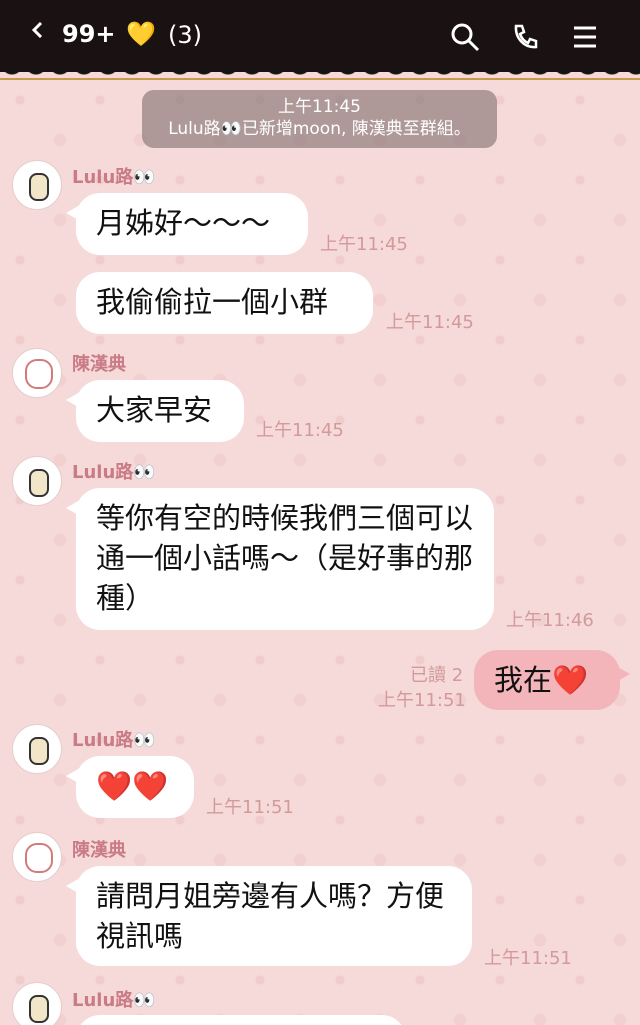  What do you see at coordinates (89, 34) in the screenshot?
I see `unread-count: 99+` at bounding box center [89, 34].